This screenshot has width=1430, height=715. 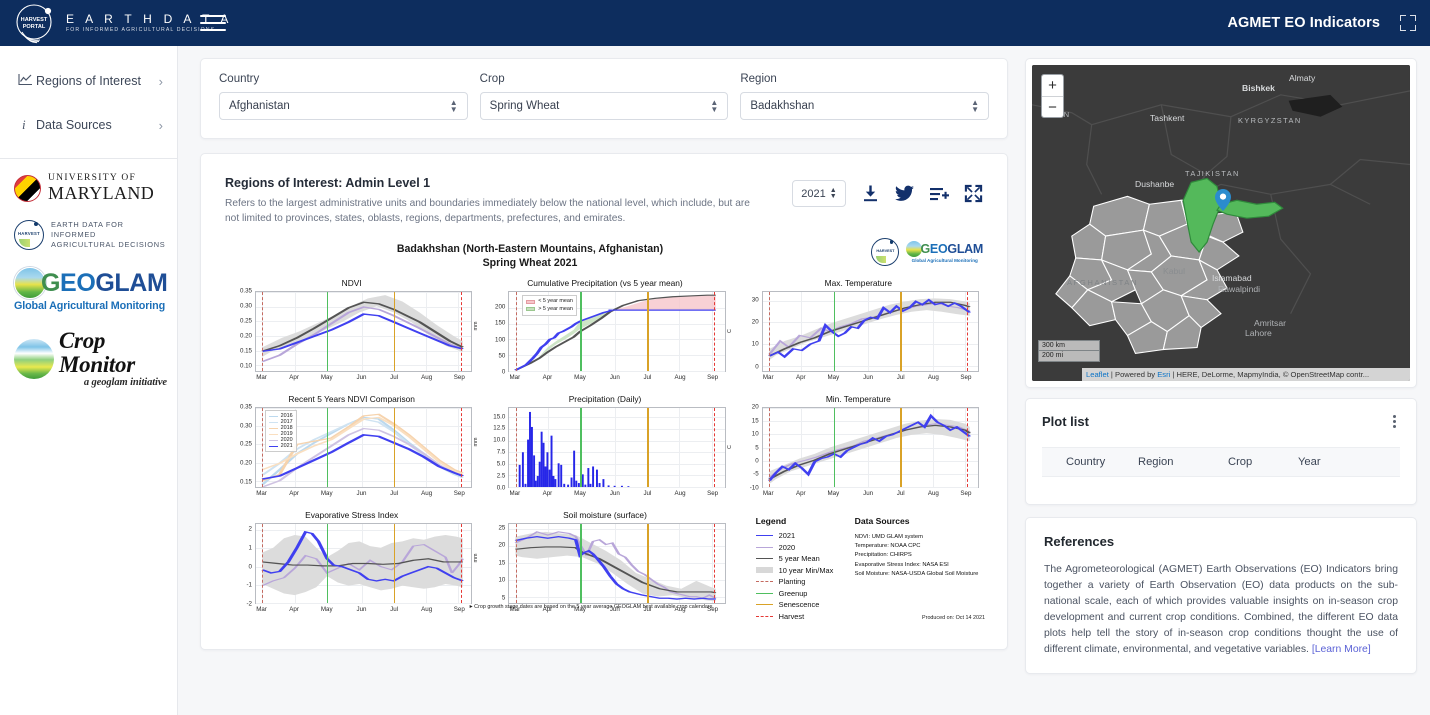 I want to click on year-select: 2021 ▲ ▼, so click(x=819, y=193).